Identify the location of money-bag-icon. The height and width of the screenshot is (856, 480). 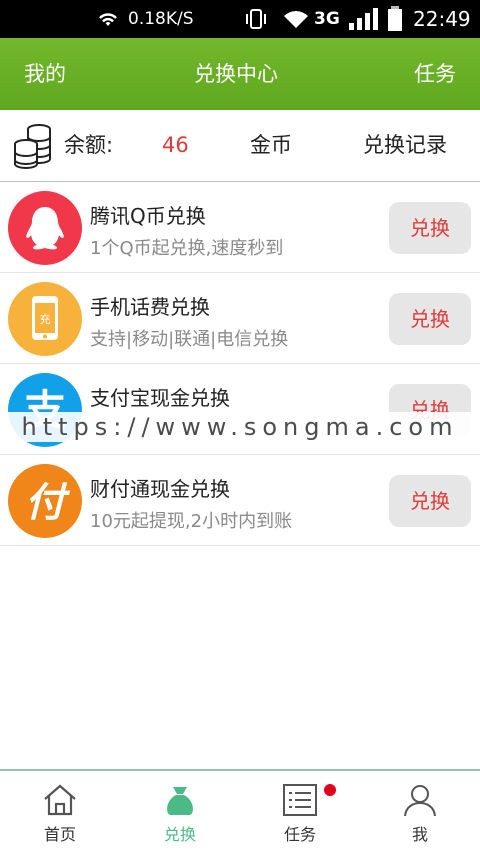
(180, 801).